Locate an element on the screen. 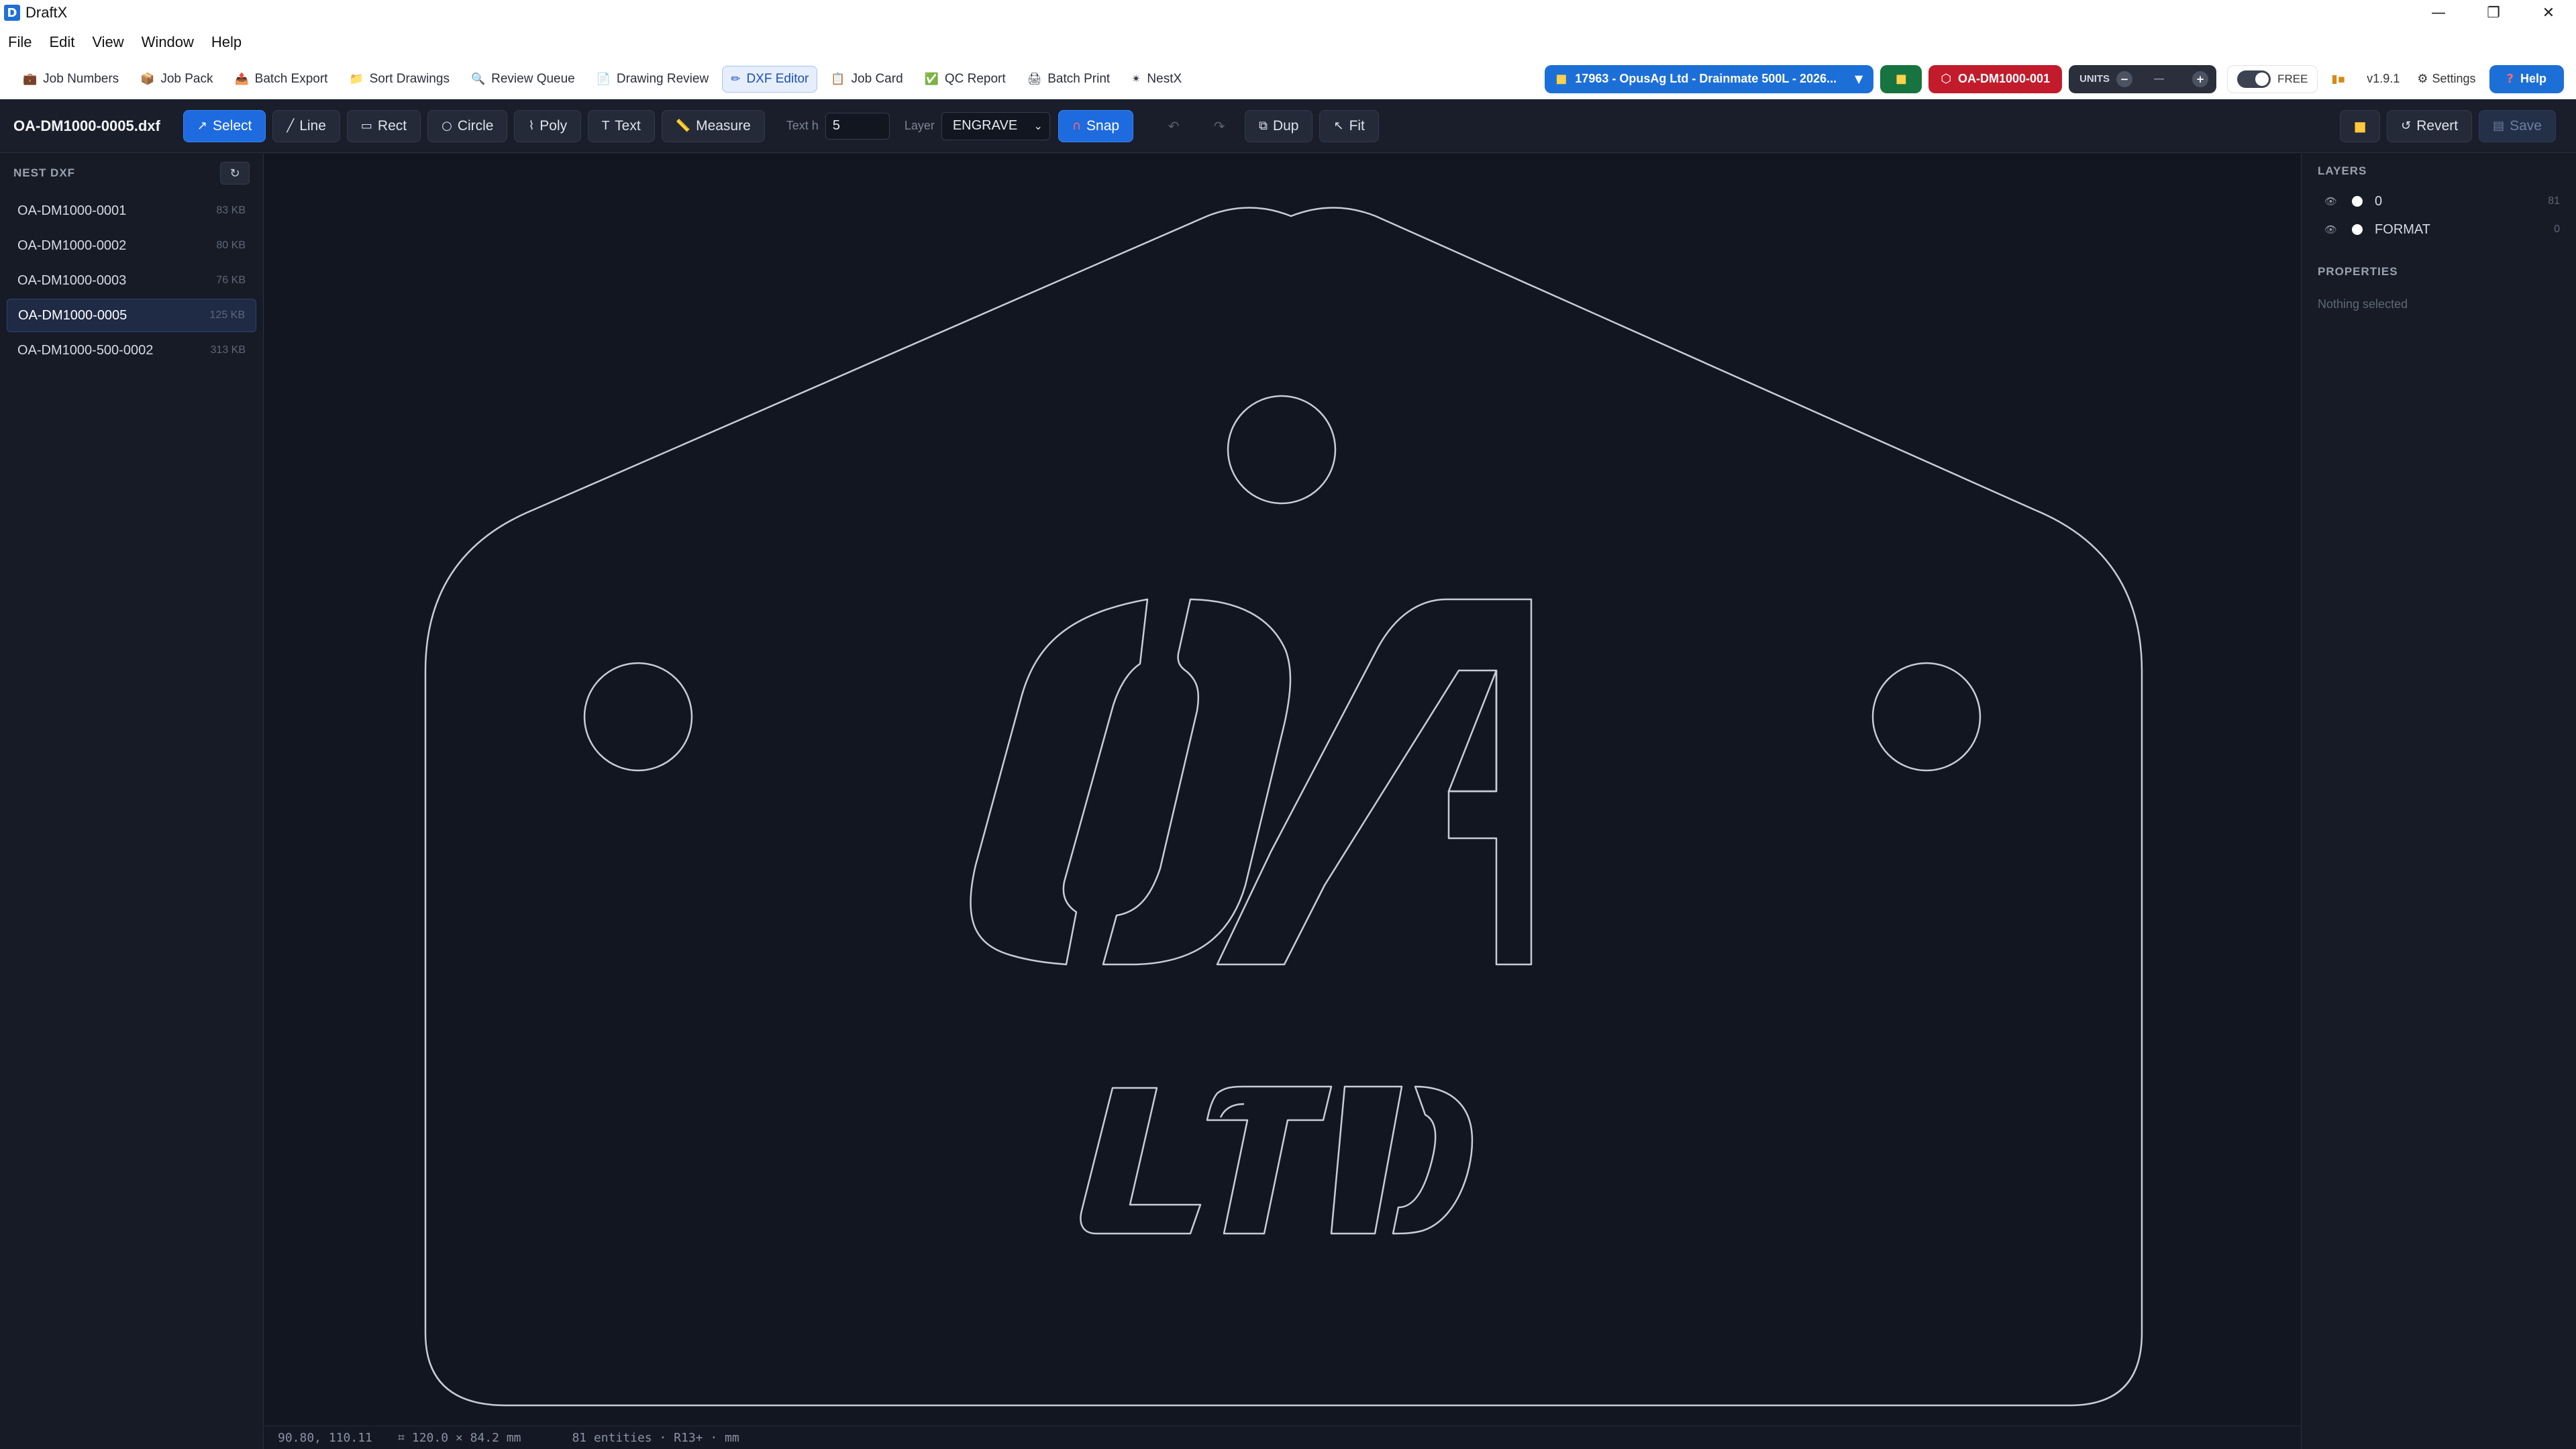 The image size is (2576, 1449). nav-review-queue: 🔍 Review Queue is located at coordinates (523, 79).